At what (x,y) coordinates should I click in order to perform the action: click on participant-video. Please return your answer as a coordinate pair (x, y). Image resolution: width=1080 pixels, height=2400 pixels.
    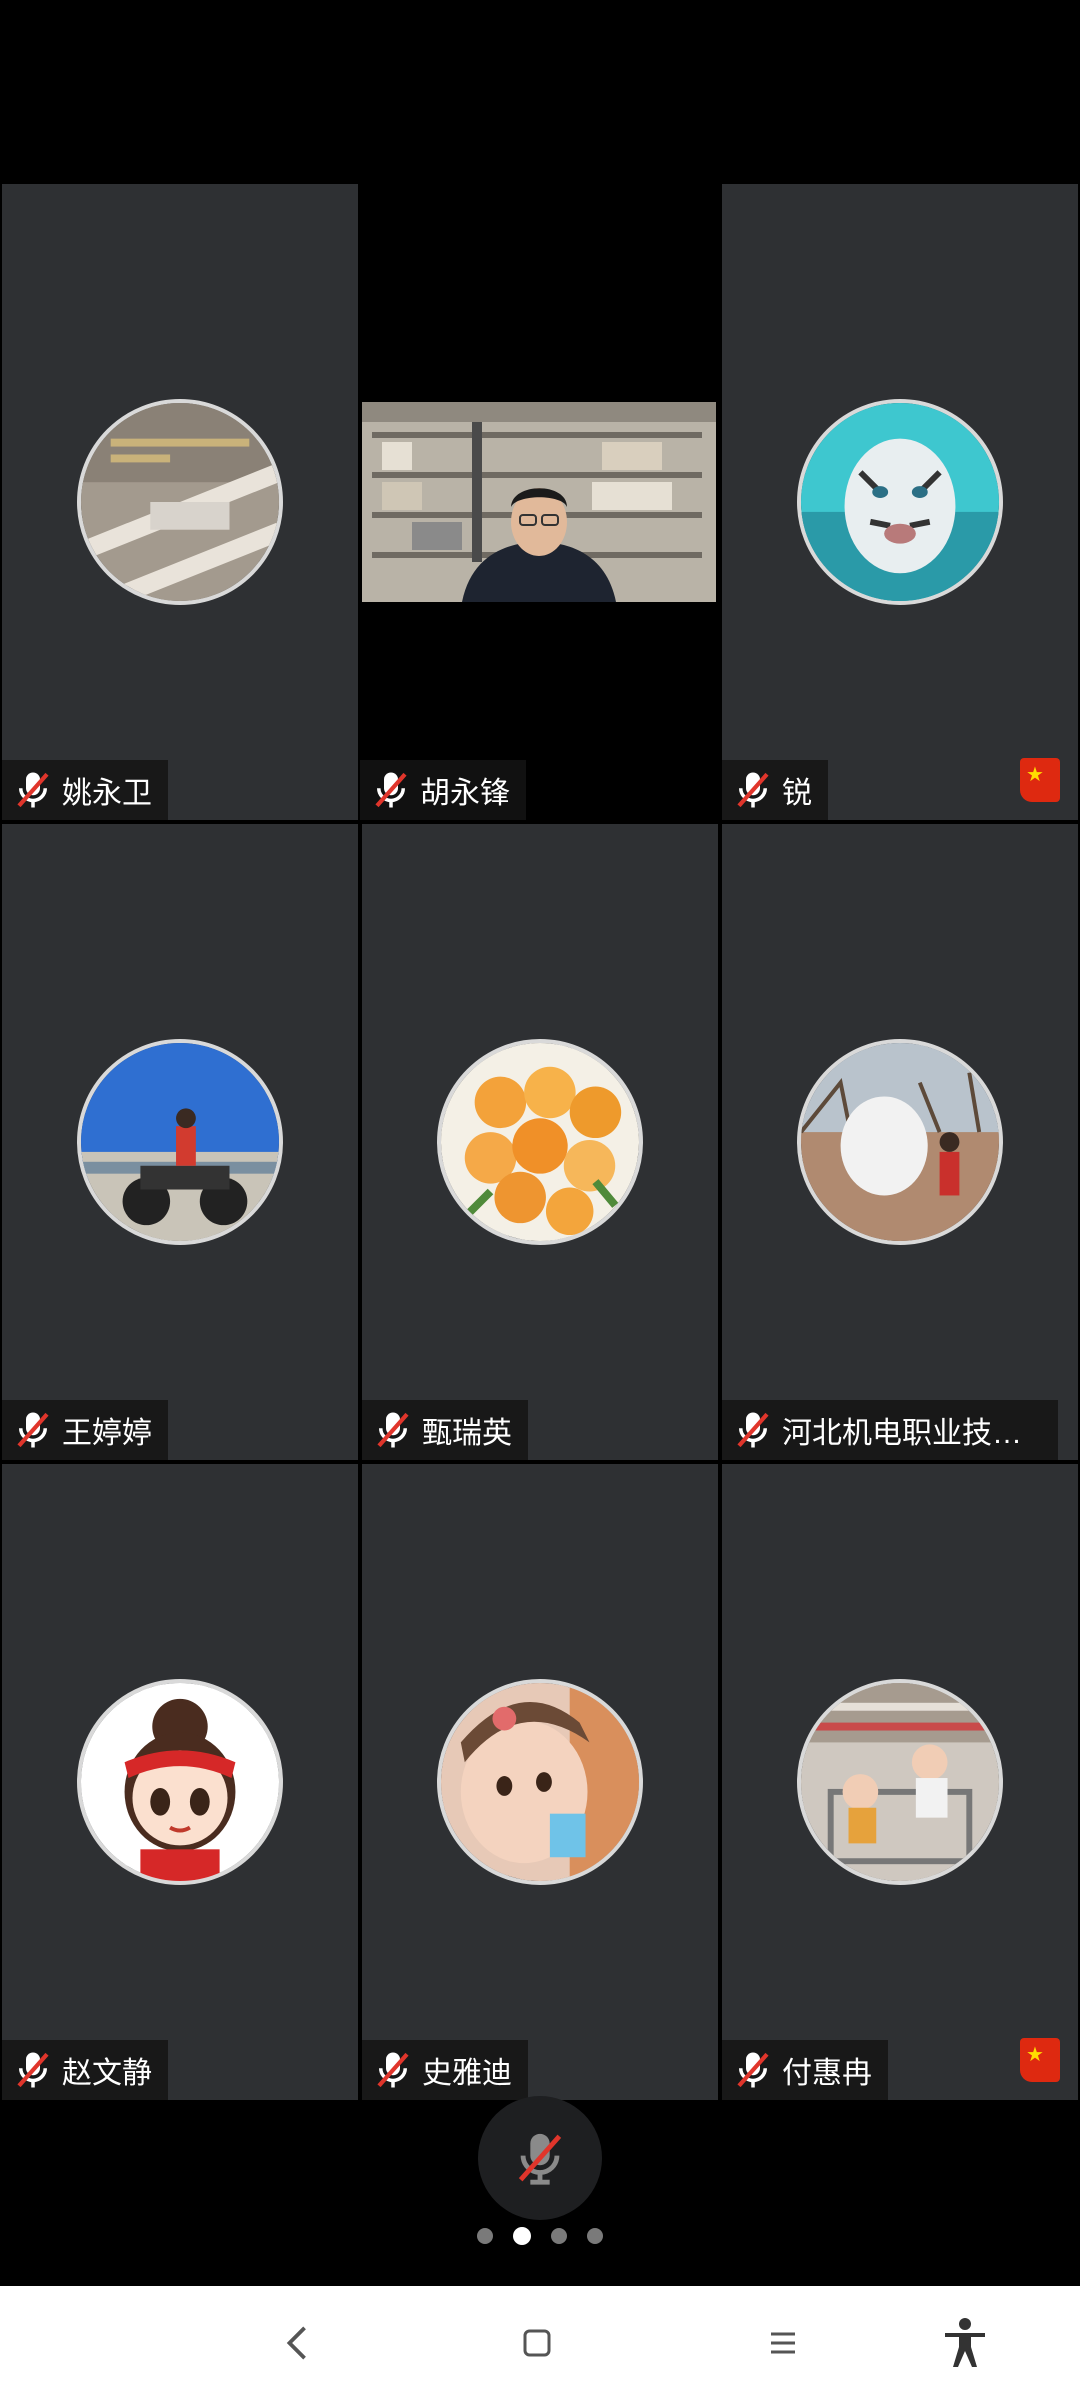
    Looking at the image, I should click on (539, 502).